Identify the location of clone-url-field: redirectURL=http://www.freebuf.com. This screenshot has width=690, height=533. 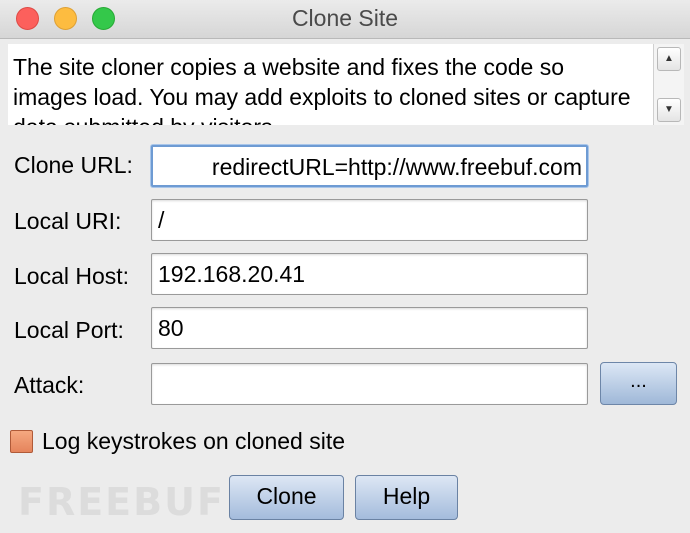
(369, 166).